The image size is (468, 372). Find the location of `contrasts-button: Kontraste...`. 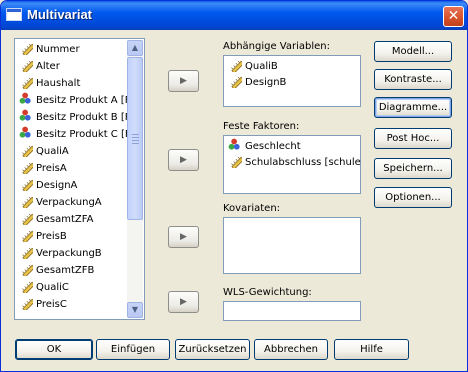

contrasts-button: Kontraste... is located at coordinates (413, 79).